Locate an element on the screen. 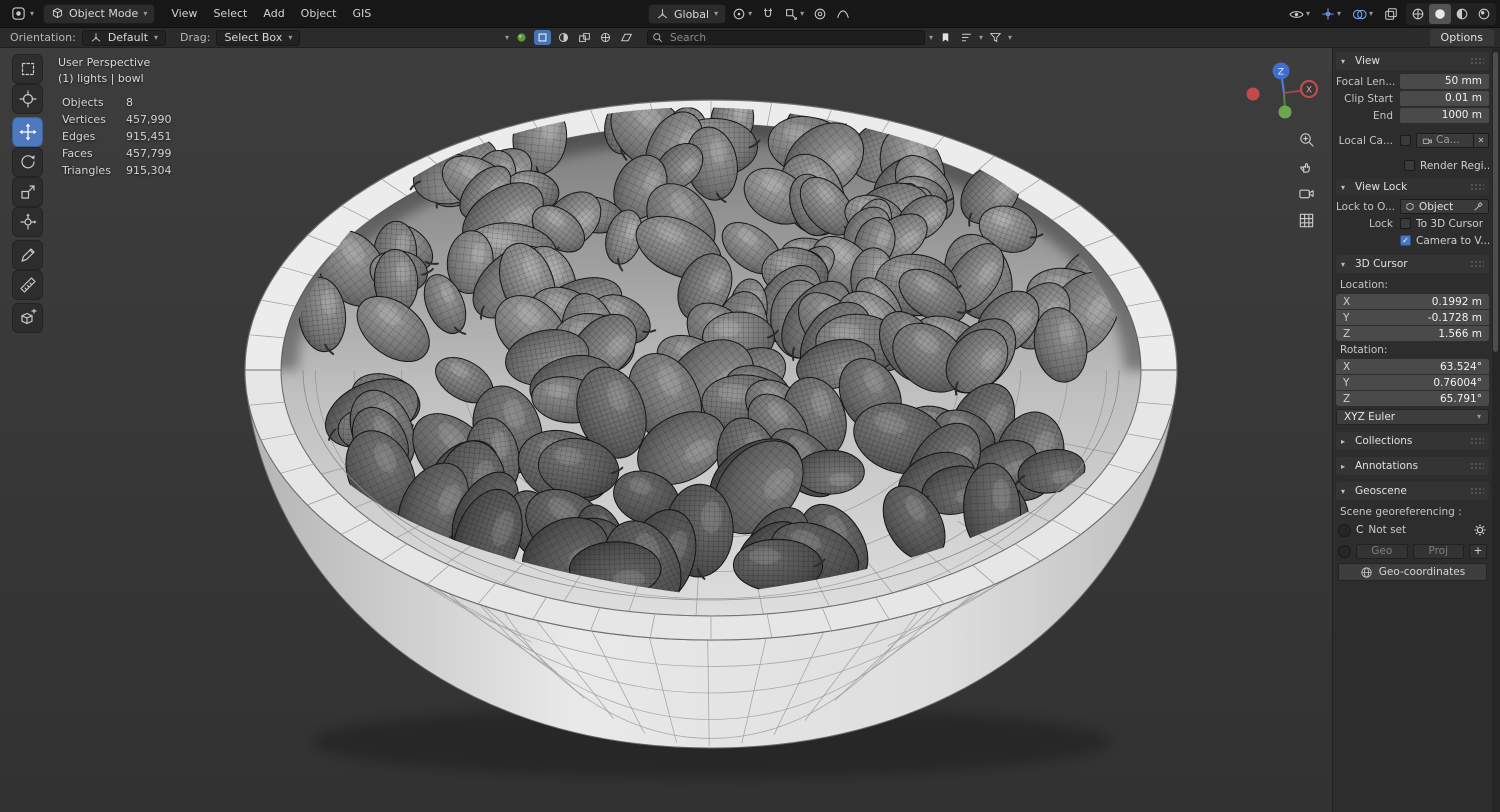 The image size is (1500, 812). menu-select: Select is located at coordinates (230, 13).